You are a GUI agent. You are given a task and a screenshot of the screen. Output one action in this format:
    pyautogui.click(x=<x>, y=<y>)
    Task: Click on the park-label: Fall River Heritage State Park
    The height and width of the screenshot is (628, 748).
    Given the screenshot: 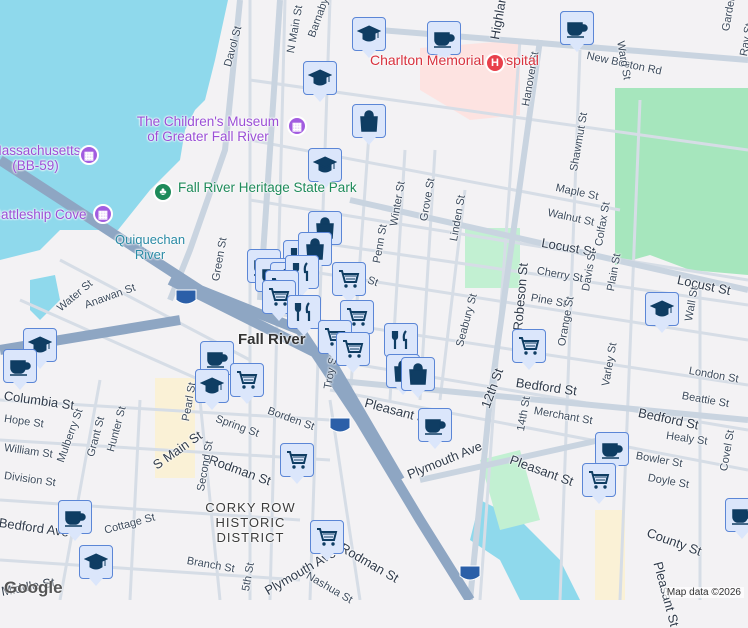 What is the action you would take?
    pyautogui.click(x=267, y=187)
    